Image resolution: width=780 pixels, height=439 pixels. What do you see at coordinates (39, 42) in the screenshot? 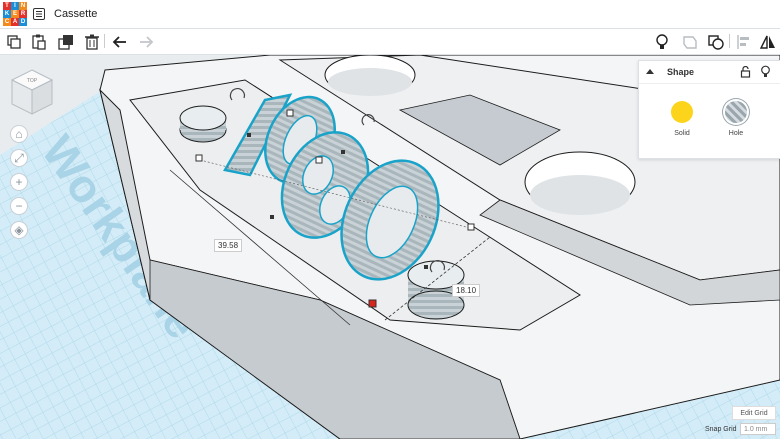
I see `paste-icon` at bounding box center [39, 42].